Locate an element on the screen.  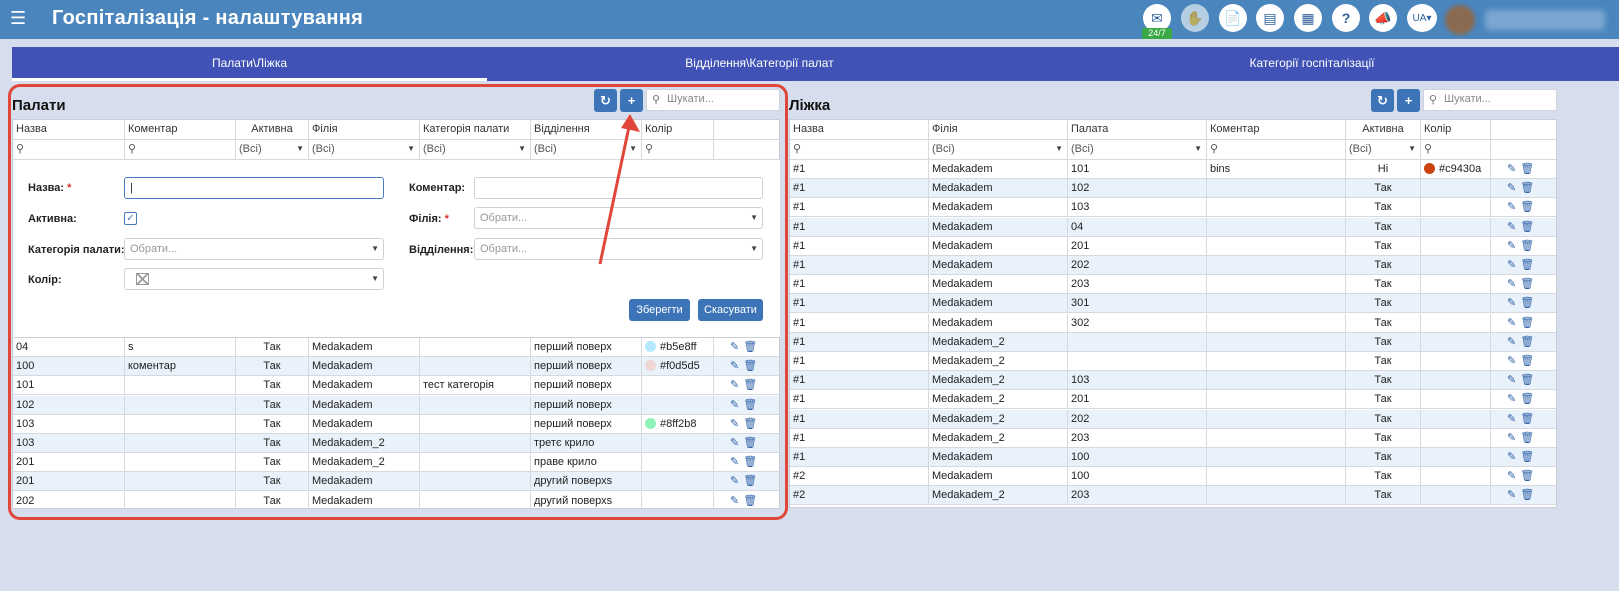
table-row: 04 s Так Medakadem перший поверх #b5e8ff ✎🗑 is located at coordinates (396, 347).